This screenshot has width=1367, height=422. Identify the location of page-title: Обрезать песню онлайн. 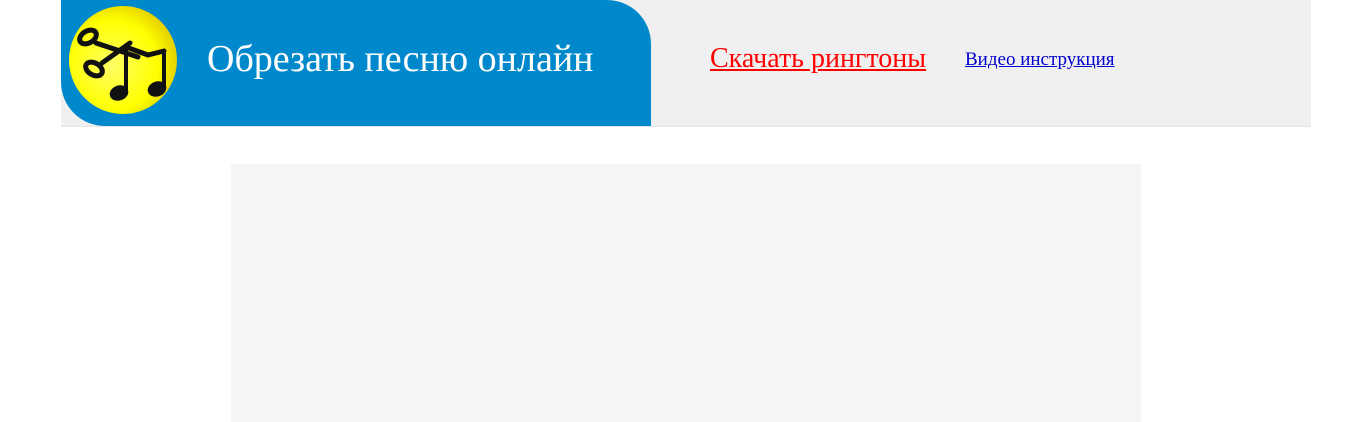
(400, 59).